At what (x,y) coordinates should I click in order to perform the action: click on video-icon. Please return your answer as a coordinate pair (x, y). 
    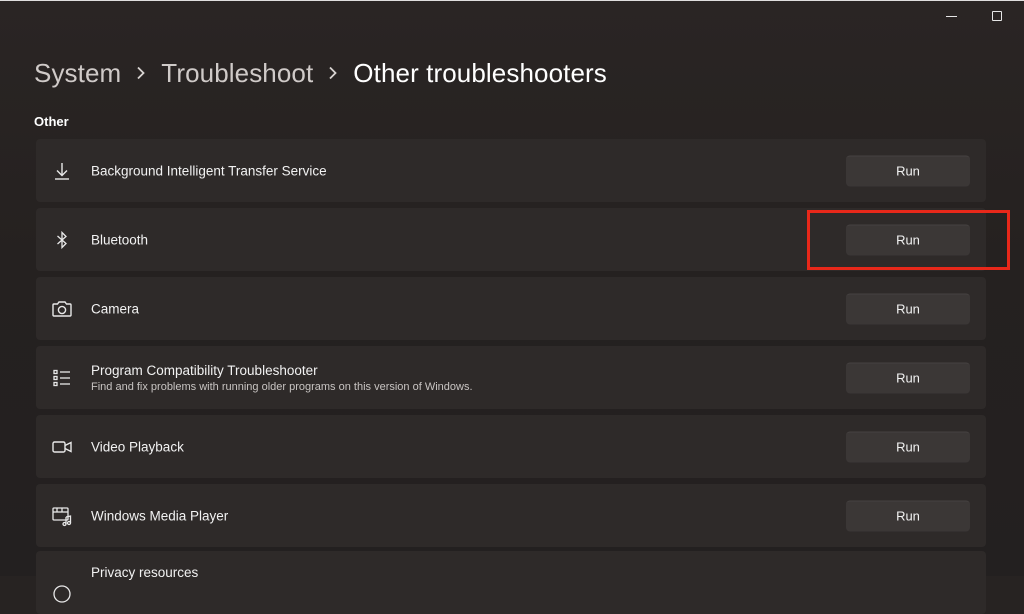
    Looking at the image, I should click on (62, 447).